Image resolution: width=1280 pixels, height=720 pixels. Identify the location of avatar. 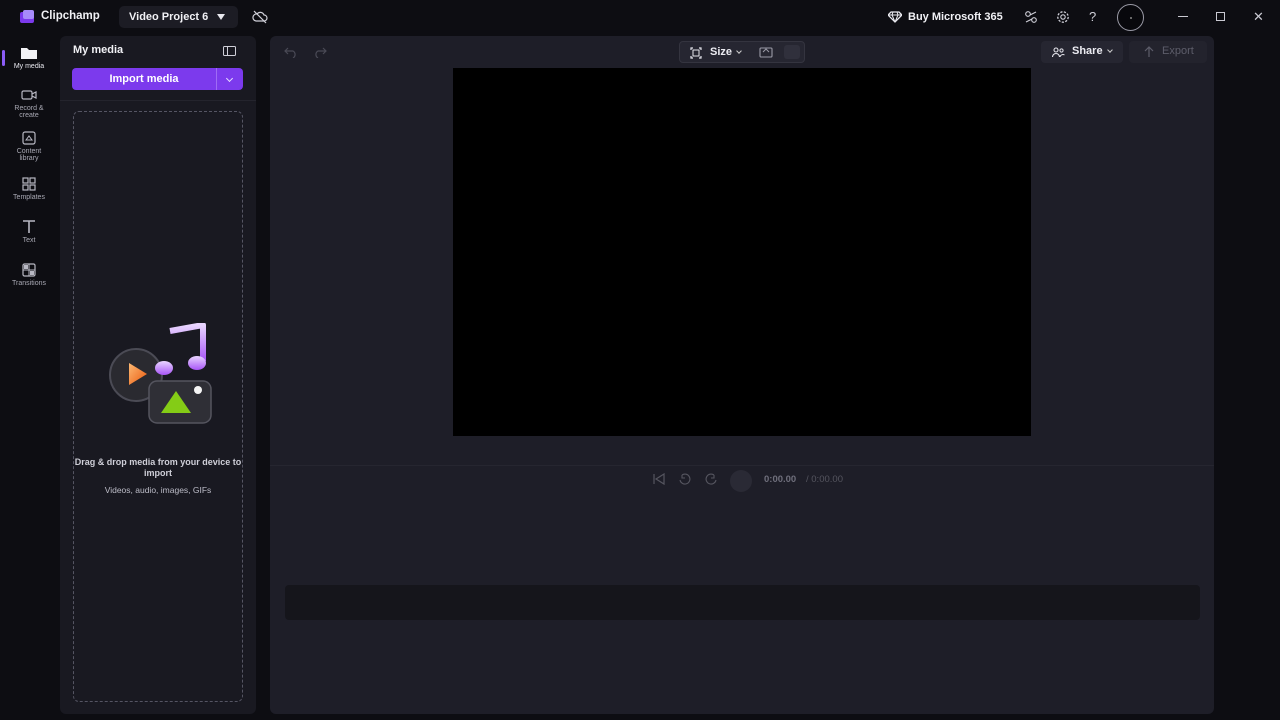
(1130, 17).